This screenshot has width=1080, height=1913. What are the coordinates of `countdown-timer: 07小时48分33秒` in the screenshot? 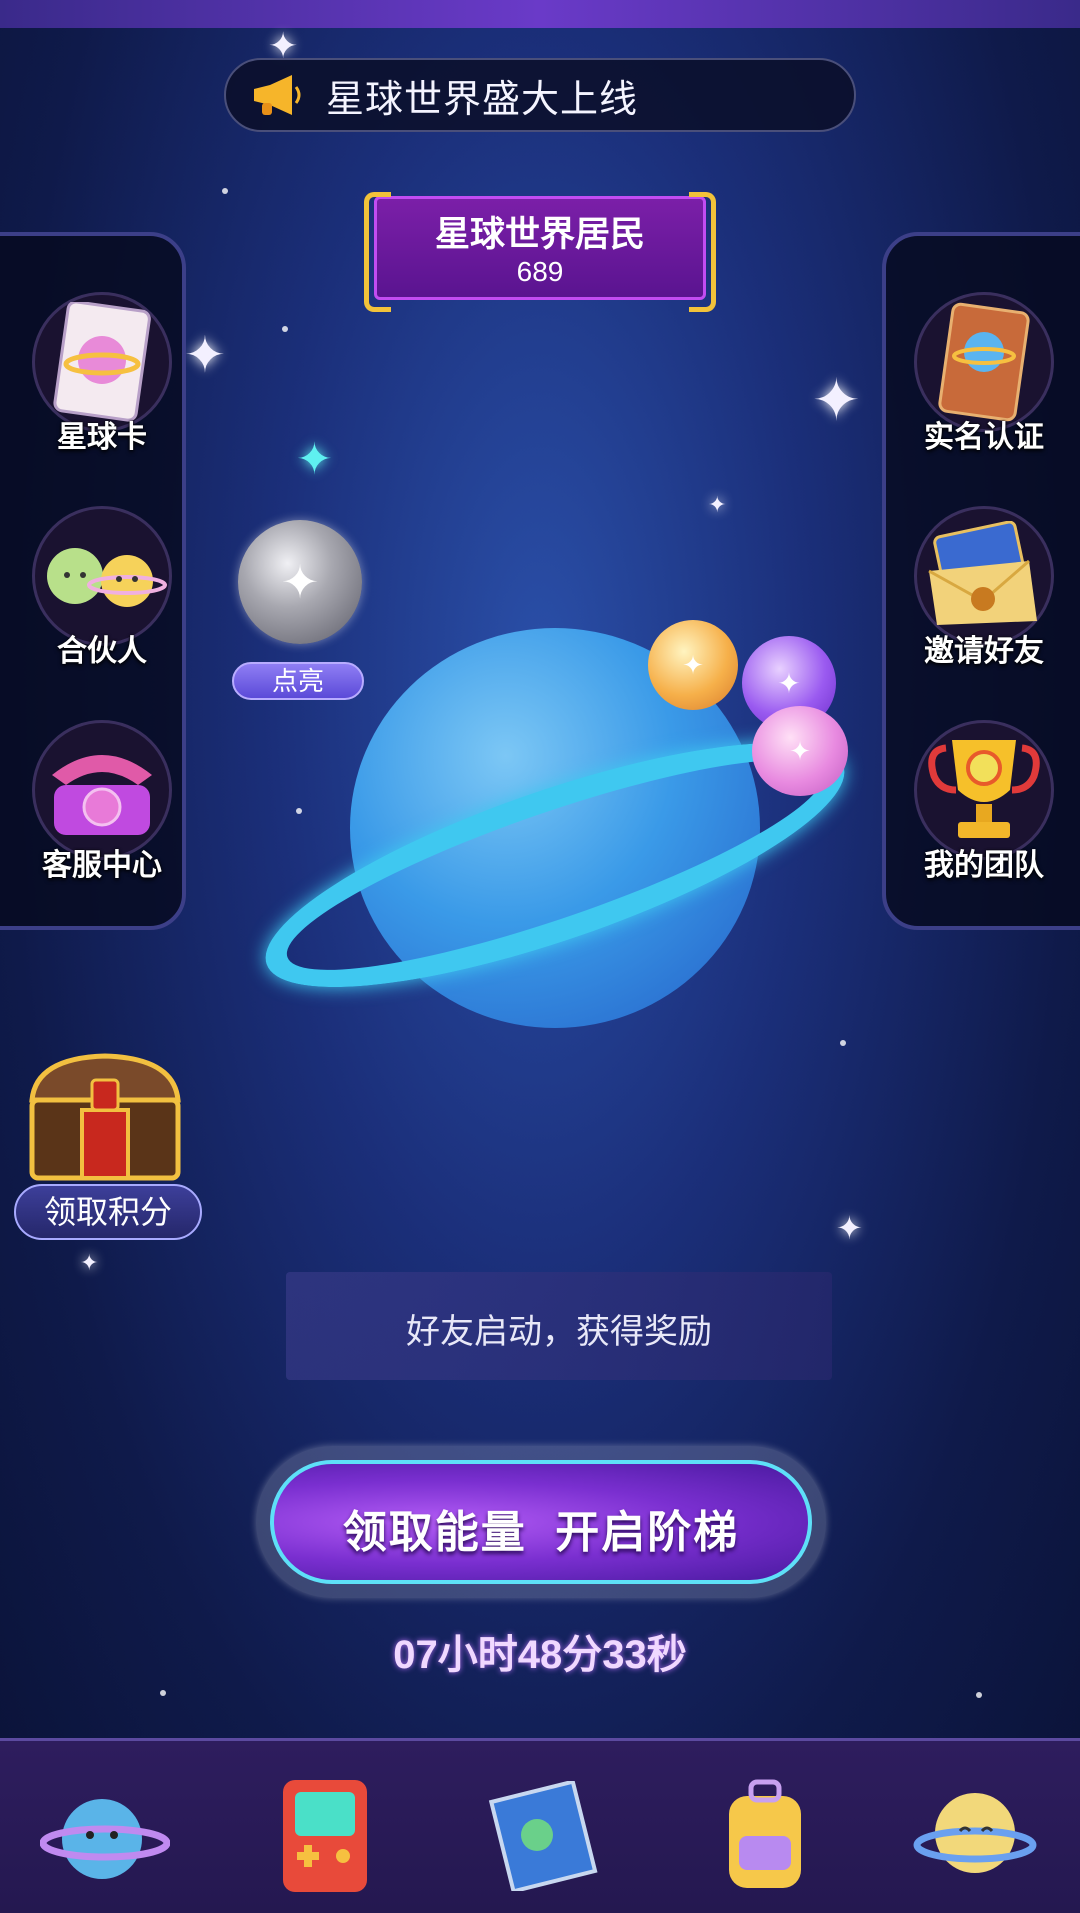 It's located at (540, 1655).